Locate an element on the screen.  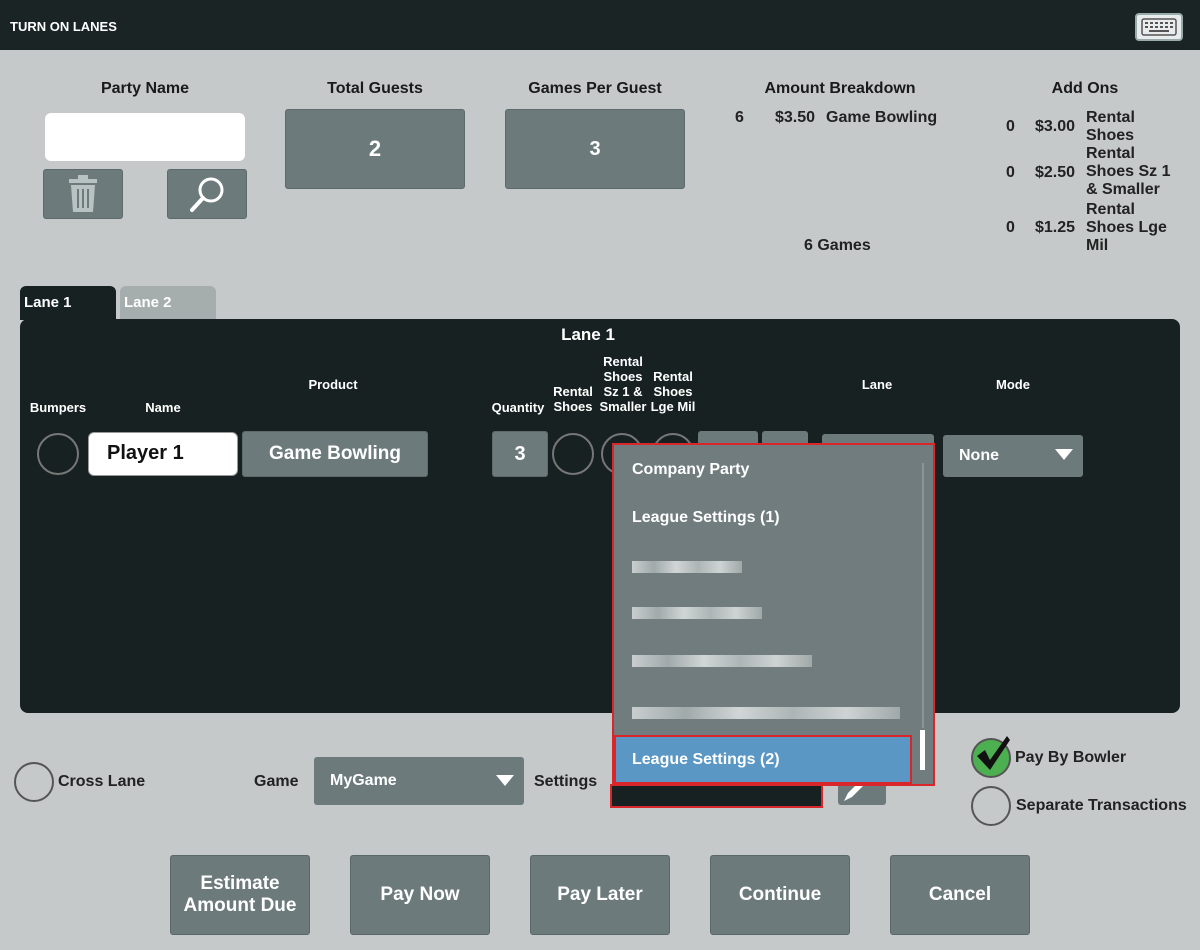
estimate-amount-due-button: Estimate Amount Due is located at coordinates (240, 895).